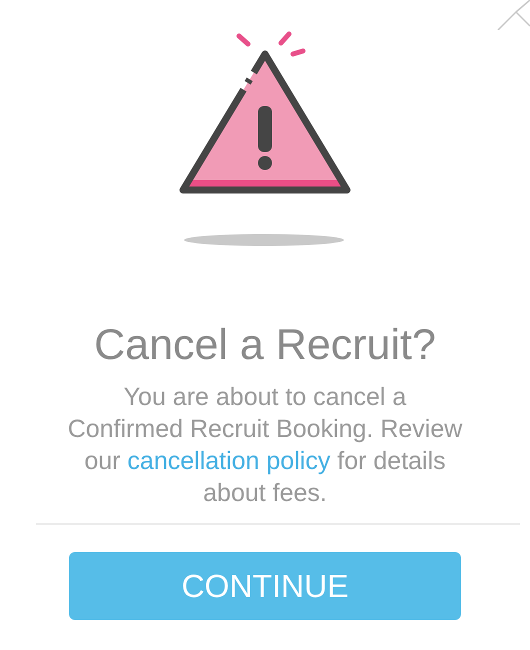 This screenshot has width=530, height=650. Describe the element at coordinates (265, 586) in the screenshot. I see `continue-button: CONTINUE` at that location.